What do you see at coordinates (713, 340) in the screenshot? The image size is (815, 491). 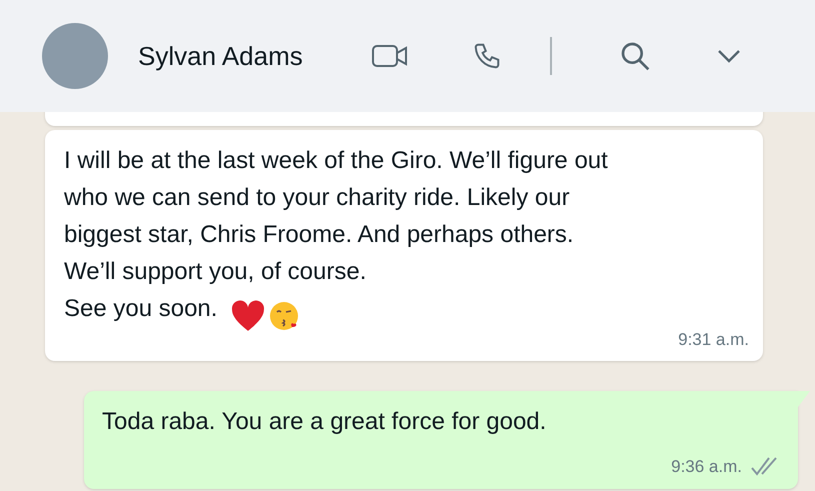 I see `timestamp: 9:31 a.m.` at bounding box center [713, 340].